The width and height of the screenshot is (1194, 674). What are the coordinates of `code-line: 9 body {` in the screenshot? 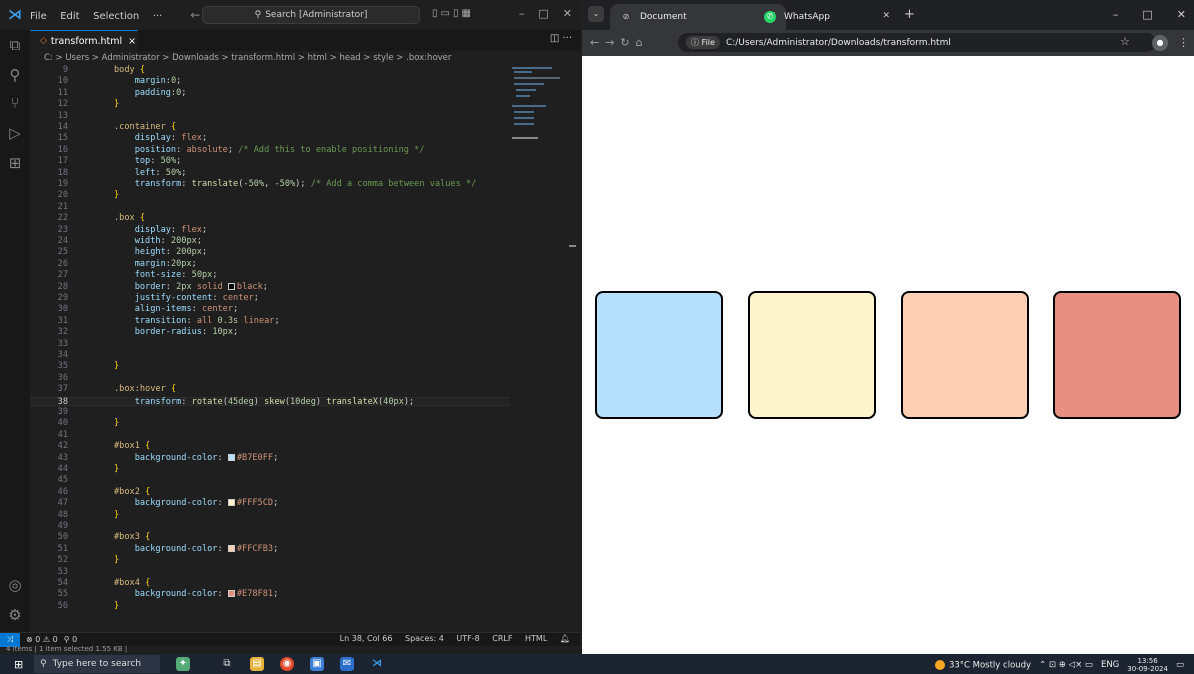 It's located at (270, 70).